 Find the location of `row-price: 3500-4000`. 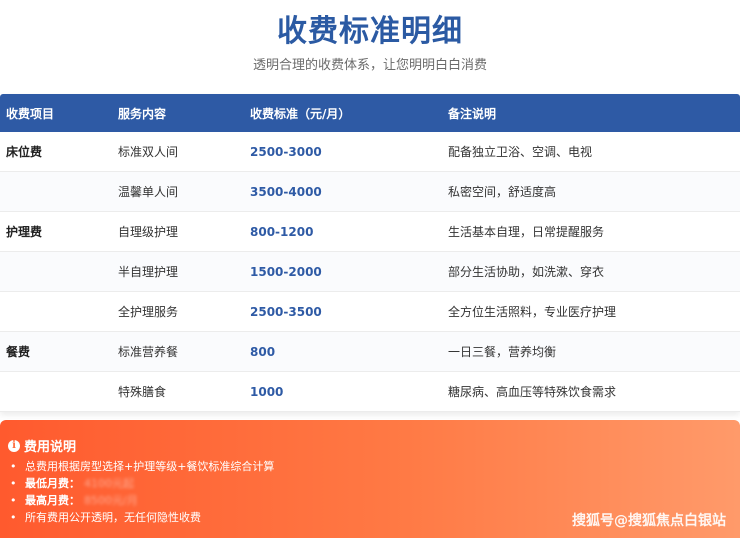

row-price: 3500-4000 is located at coordinates (286, 191).